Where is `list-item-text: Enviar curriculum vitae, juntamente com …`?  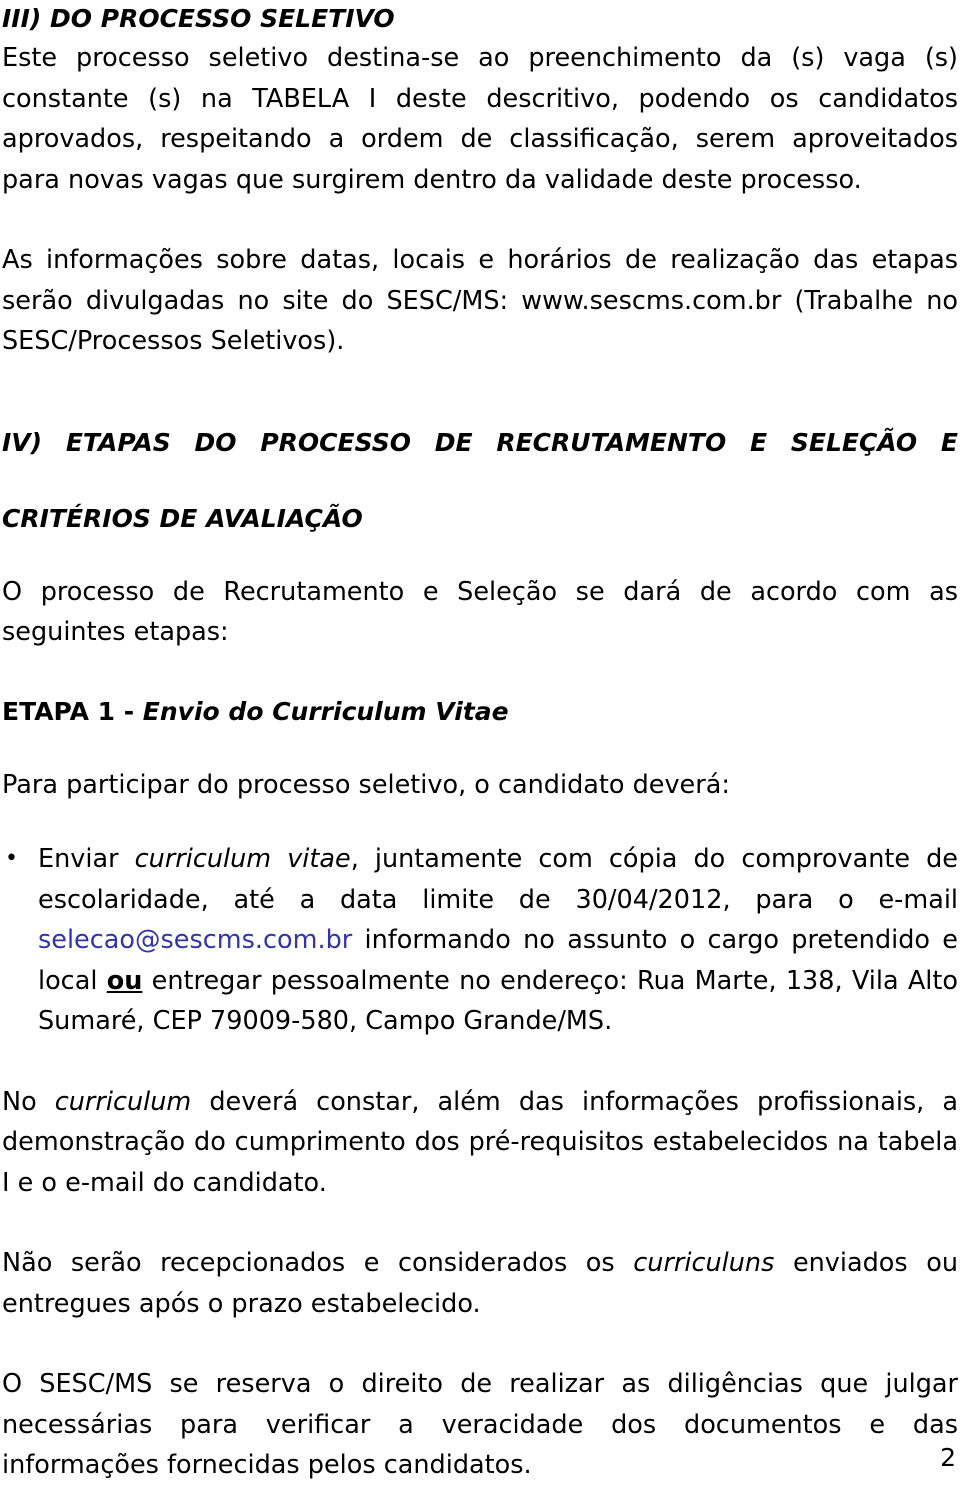
list-item-text: Enviar curriculum vitae, juntamente com … is located at coordinates (498, 940).